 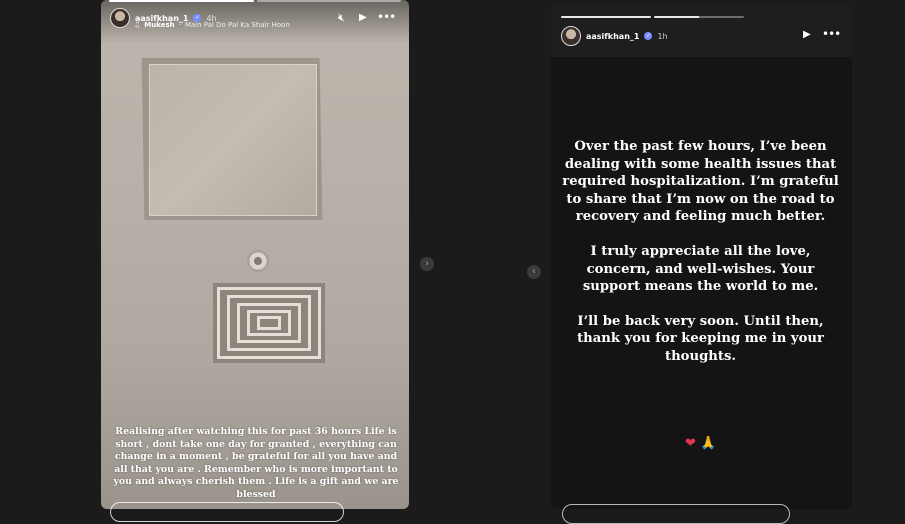 I want to click on music-song: Main Pal Do Pal Ka Shair Hoon, so click(x=237, y=25).